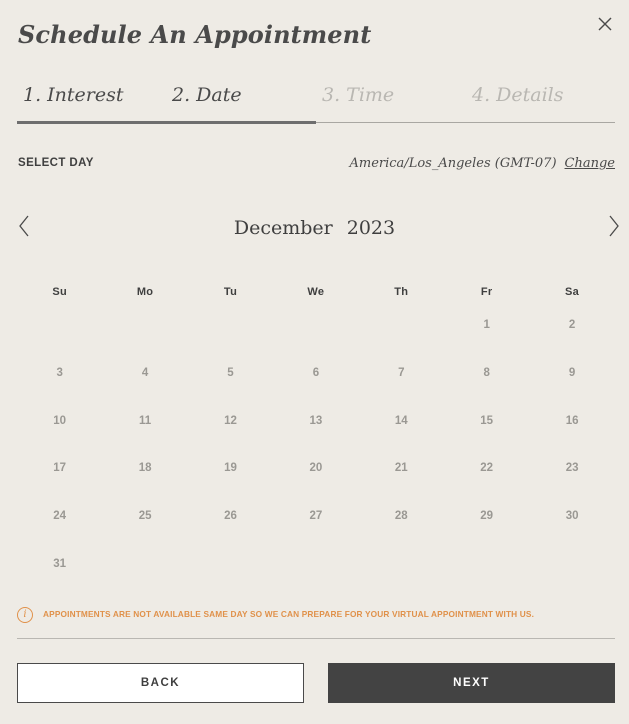 The image size is (629, 724). Describe the element at coordinates (145, 292) in the screenshot. I see `weekday-mo: Mo` at that location.